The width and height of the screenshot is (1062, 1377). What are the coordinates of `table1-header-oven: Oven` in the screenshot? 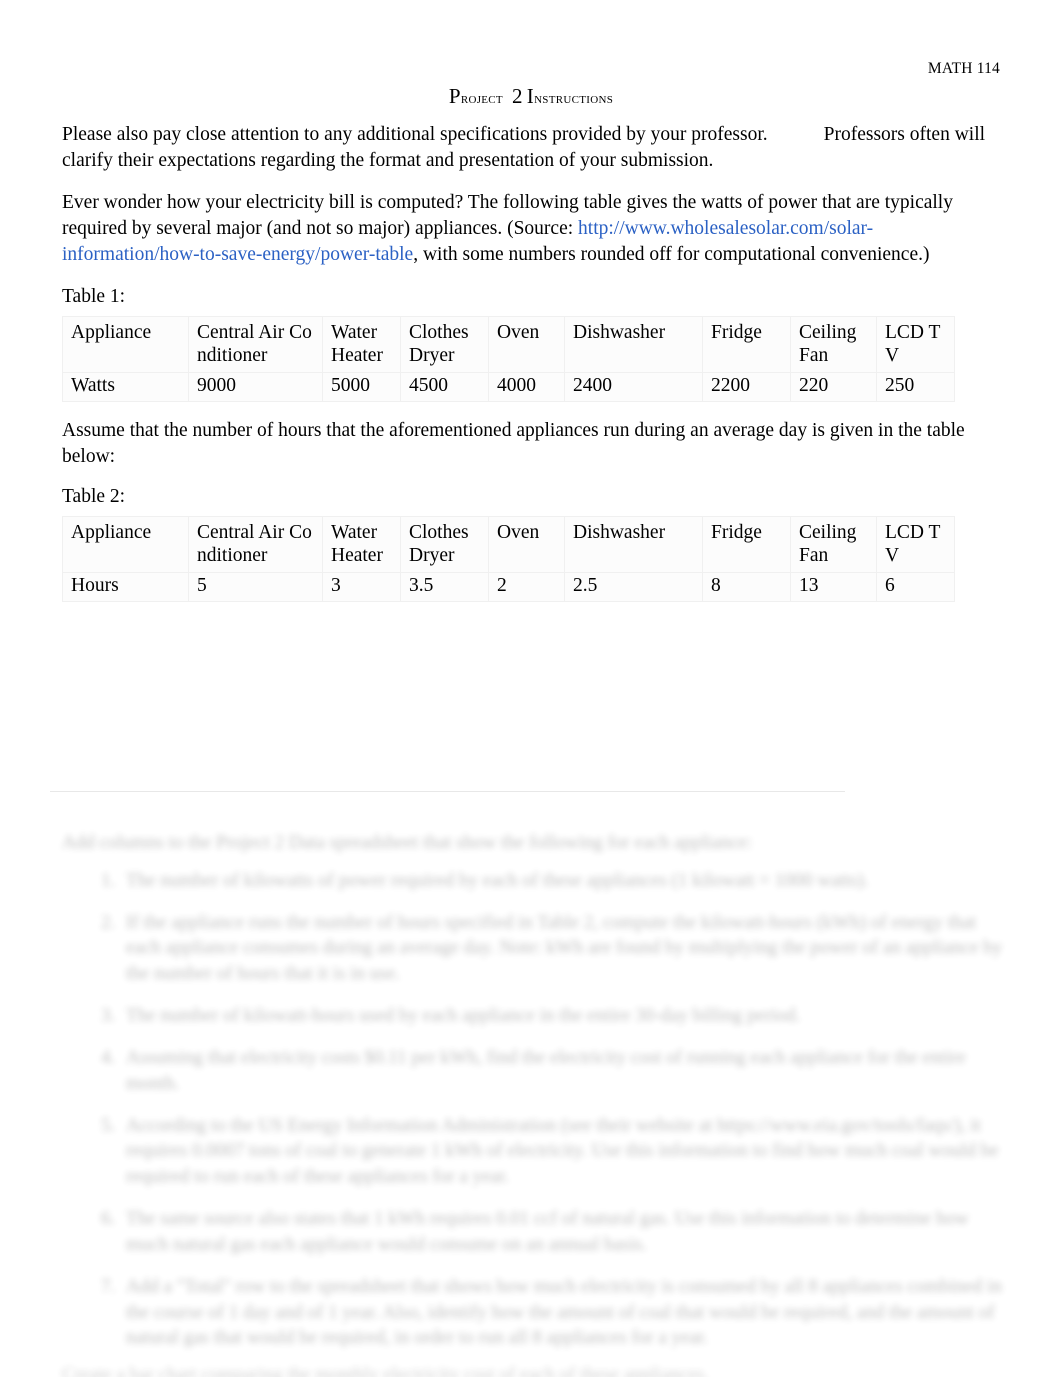 It's located at (526, 344).